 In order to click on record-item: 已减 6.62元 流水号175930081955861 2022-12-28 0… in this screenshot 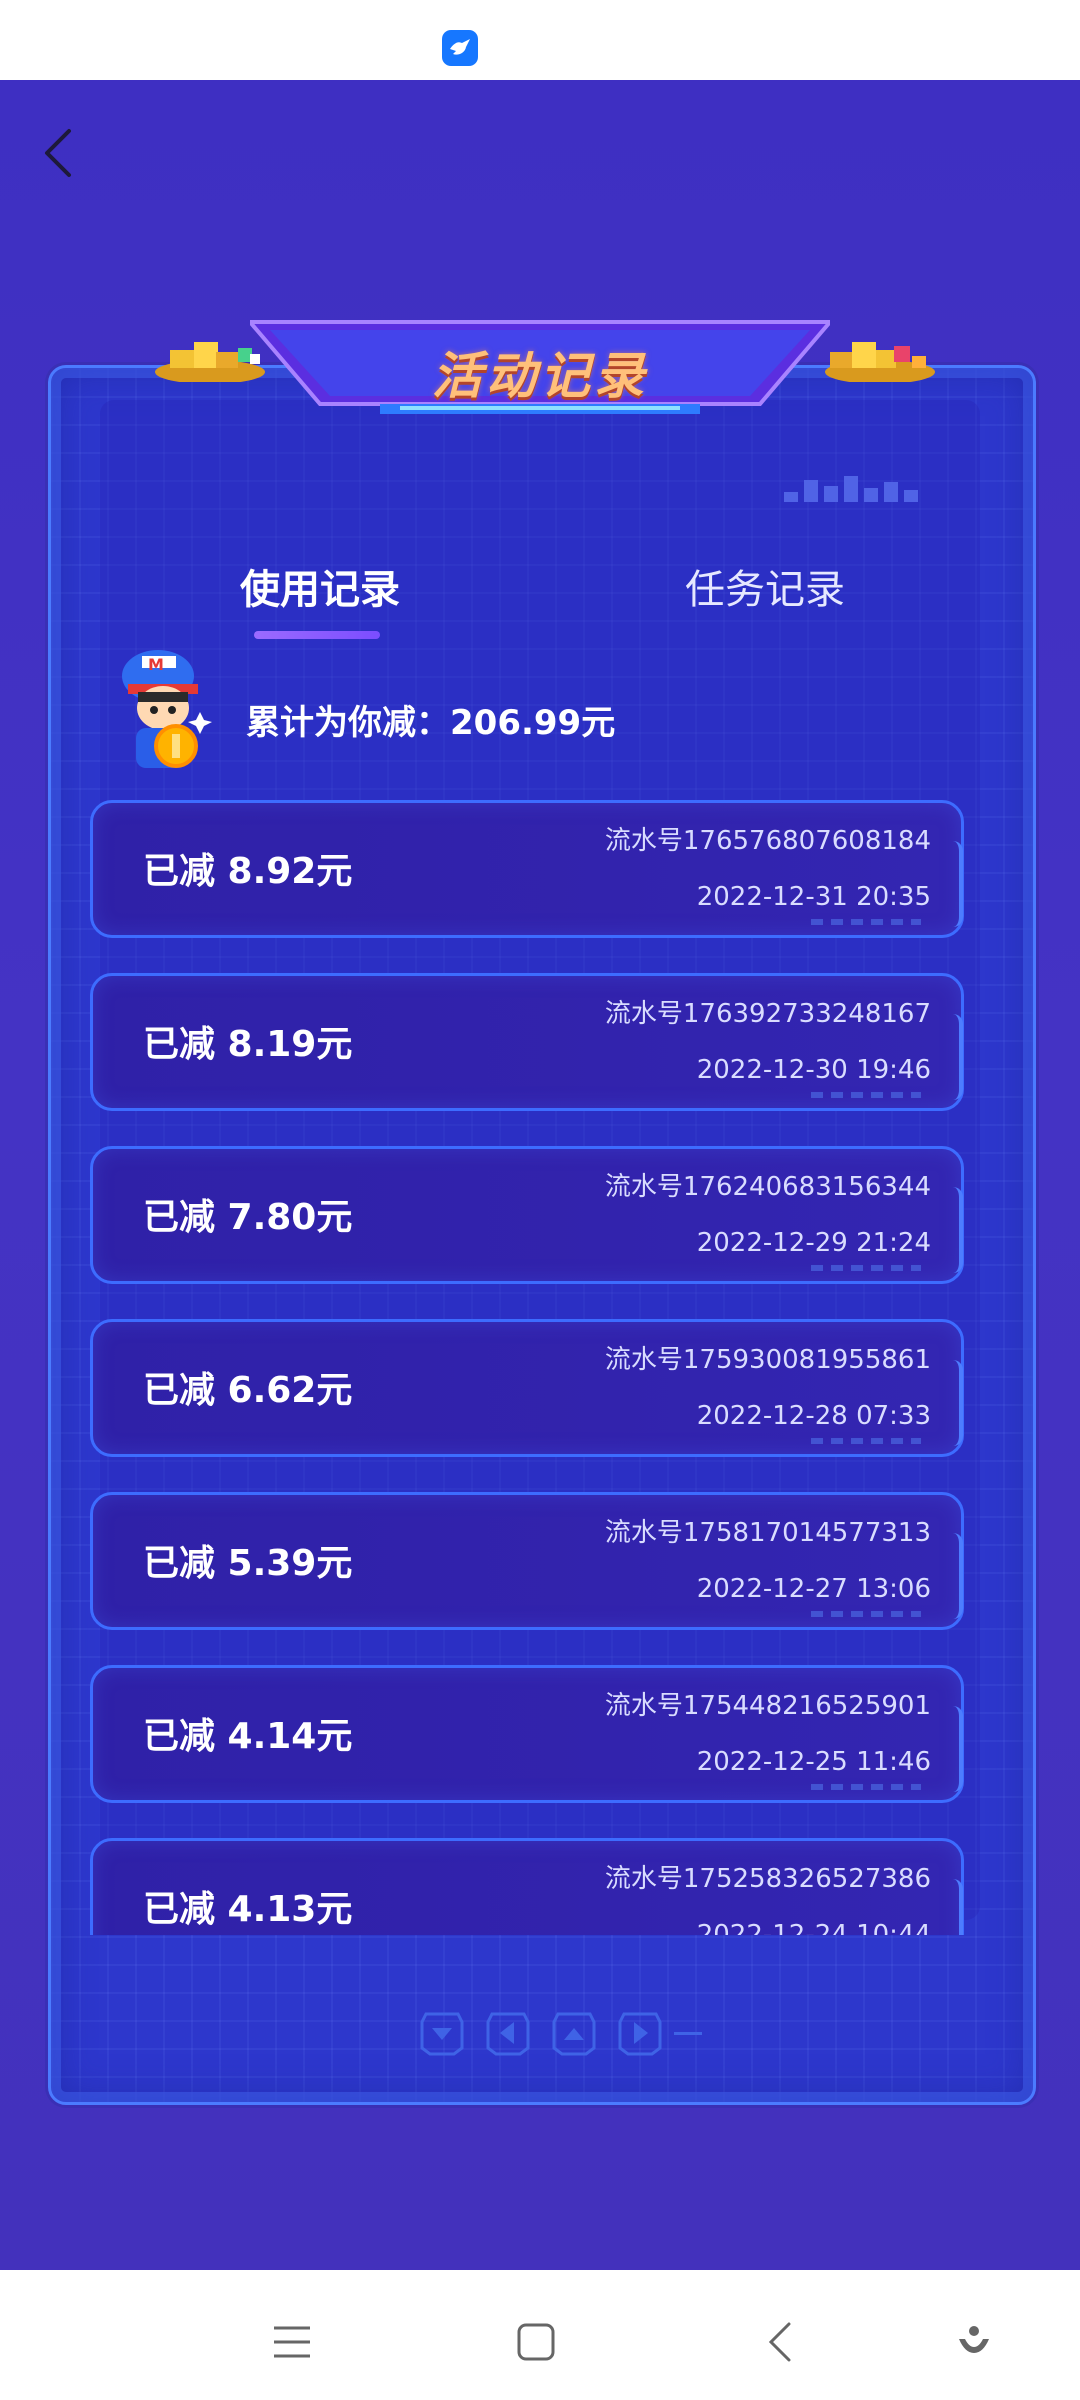, I will do `click(527, 1388)`.